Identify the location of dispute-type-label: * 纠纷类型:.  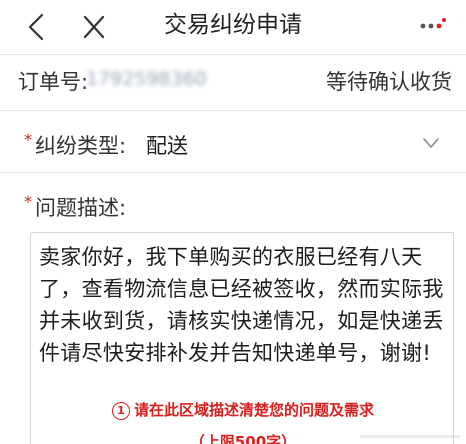
(75, 145).